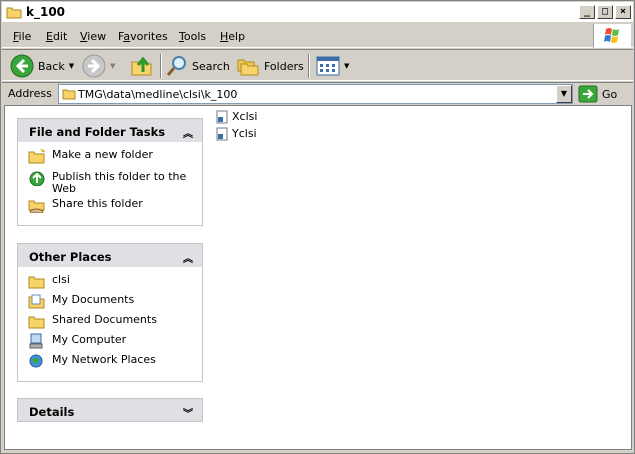 The height and width of the screenshot is (454, 635). Describe the element at coordinates (46, 12) in the screenshot. I see `window-title: k_100` at that location.